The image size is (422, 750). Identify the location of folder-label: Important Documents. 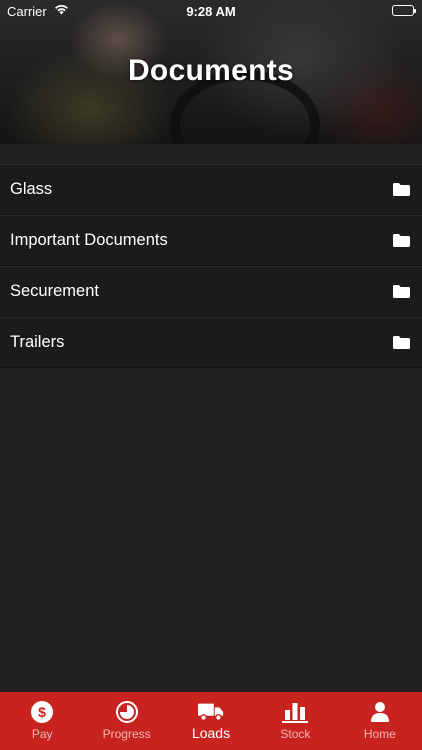
(89, 240).